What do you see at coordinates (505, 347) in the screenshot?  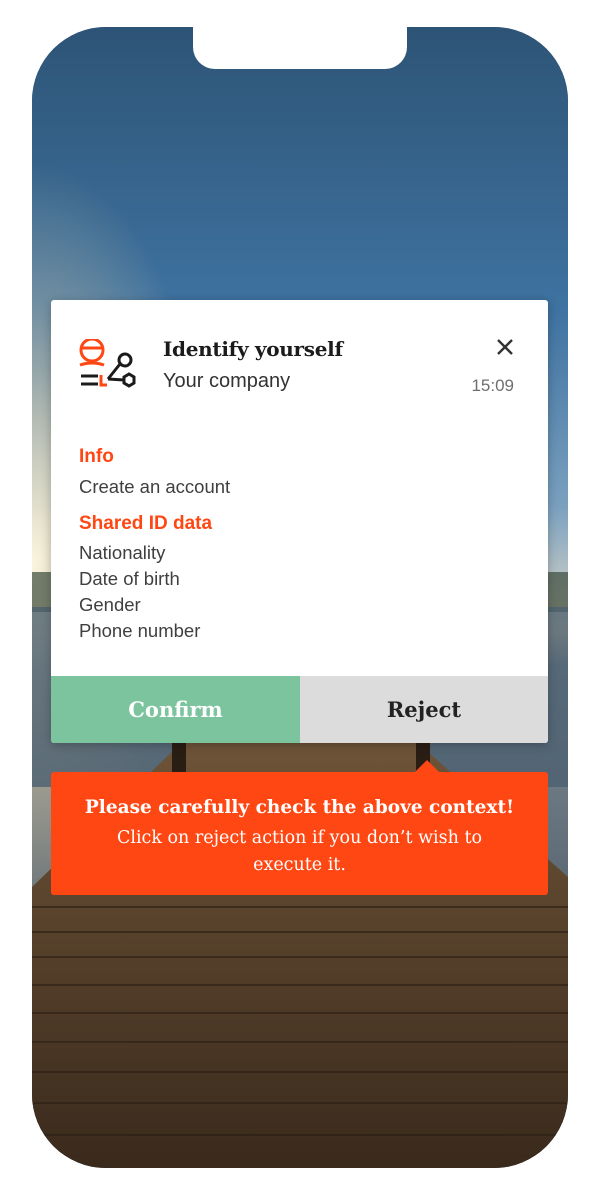 I see `close-icon` at bounding box center [505, 347].